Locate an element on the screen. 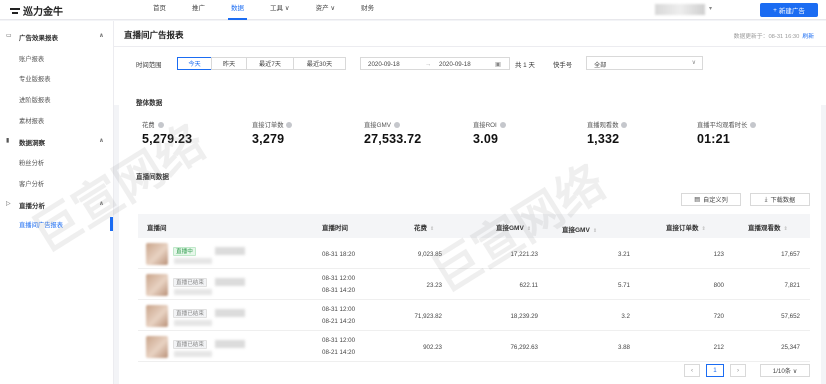  live-cover-thumbnail is located at coordinates (157, 285).